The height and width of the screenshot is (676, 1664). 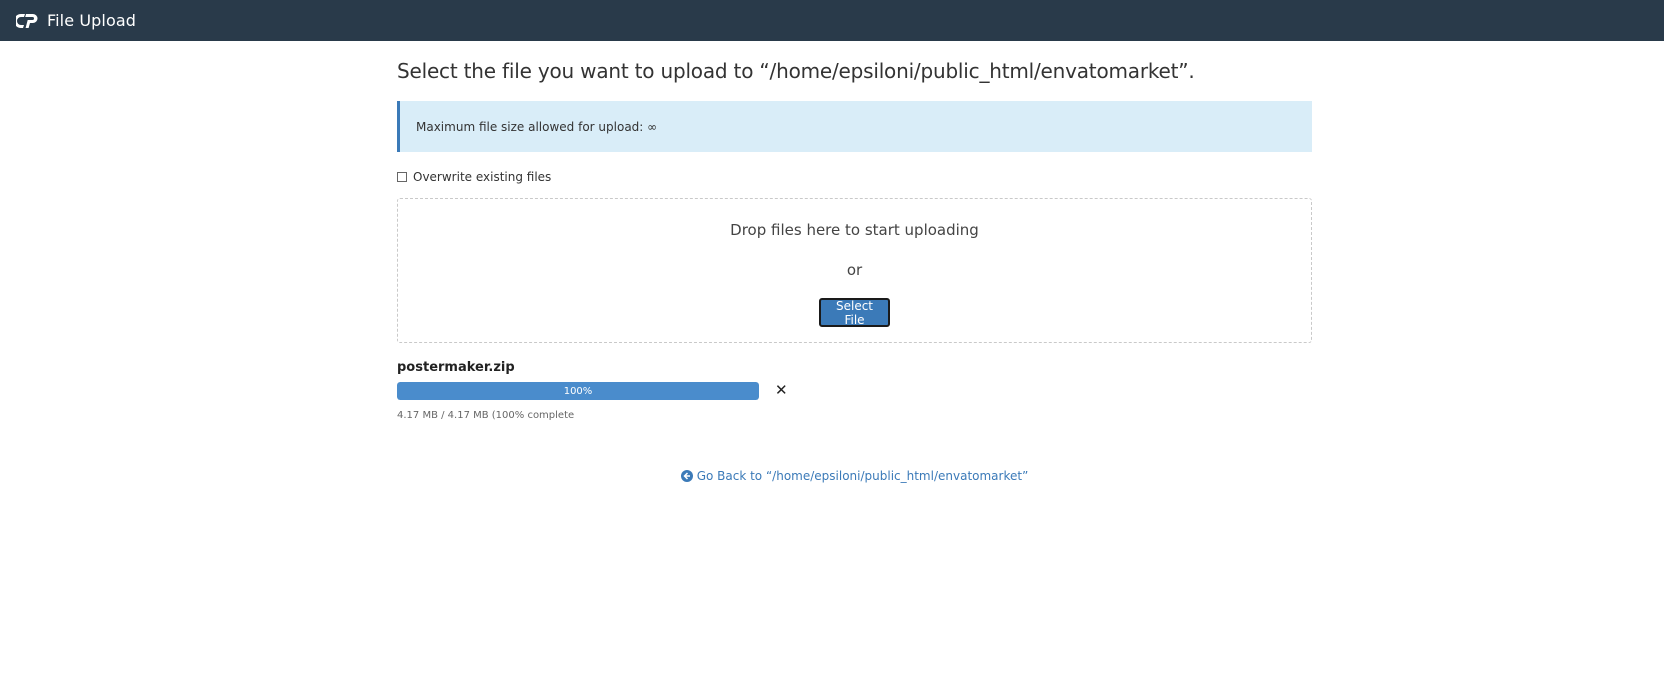 I want to click on overwrite-option: Overwrite existing files, so click(x=474, y=177).